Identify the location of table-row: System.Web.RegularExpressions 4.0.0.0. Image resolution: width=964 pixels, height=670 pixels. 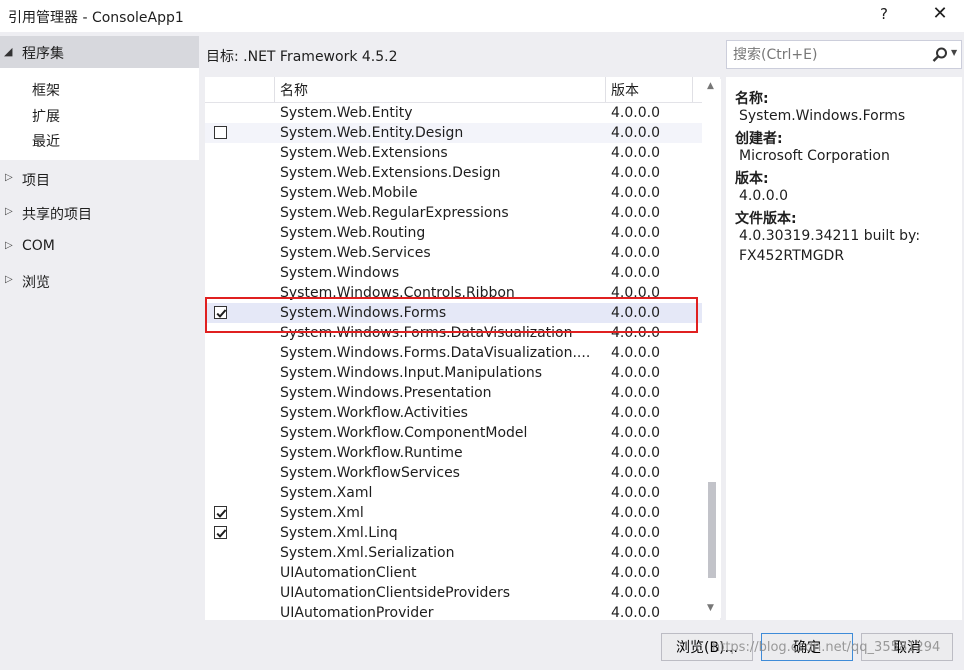
(453, 213).